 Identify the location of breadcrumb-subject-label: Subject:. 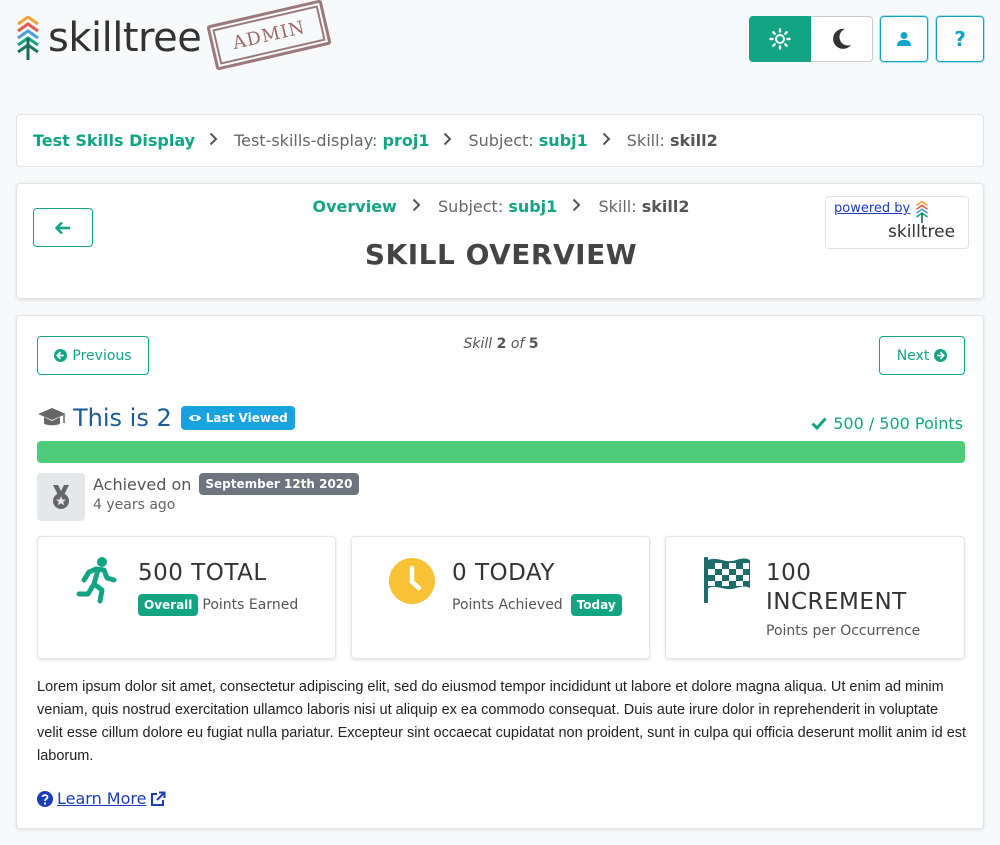
(501, 140).